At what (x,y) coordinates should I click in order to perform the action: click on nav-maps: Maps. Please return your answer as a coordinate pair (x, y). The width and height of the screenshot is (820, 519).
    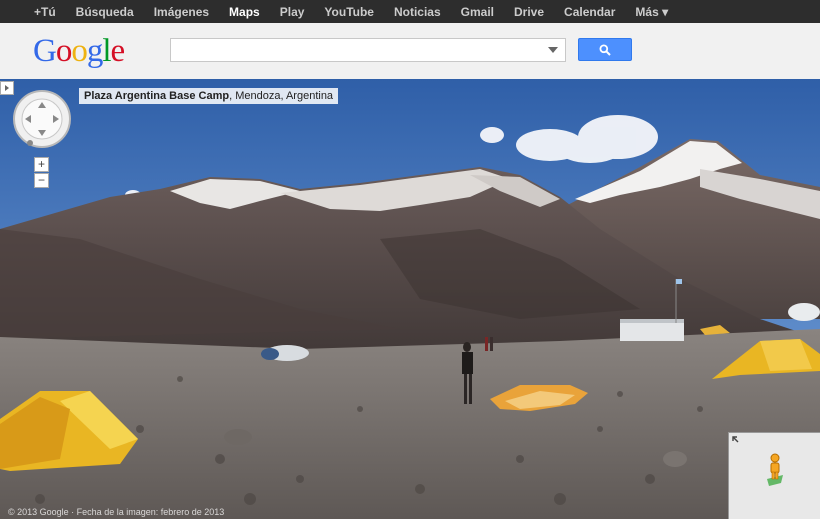
    Looking at the image, I should click on (244, 12).